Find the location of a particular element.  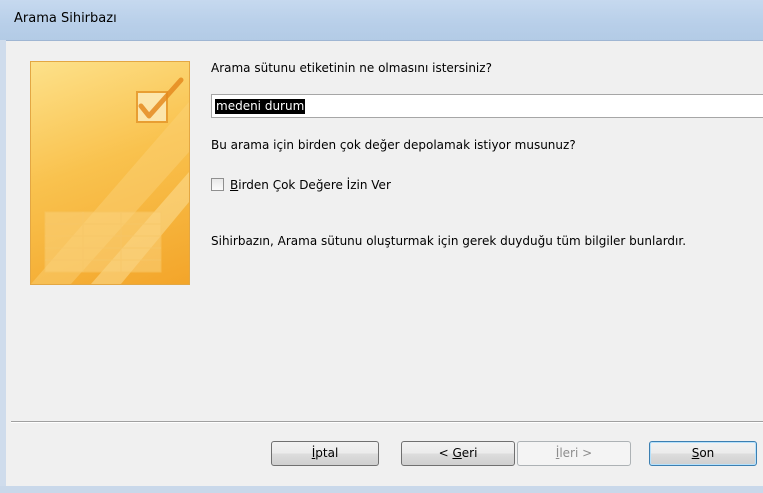

back-button: < Geri is located at coordinates (458, 453).